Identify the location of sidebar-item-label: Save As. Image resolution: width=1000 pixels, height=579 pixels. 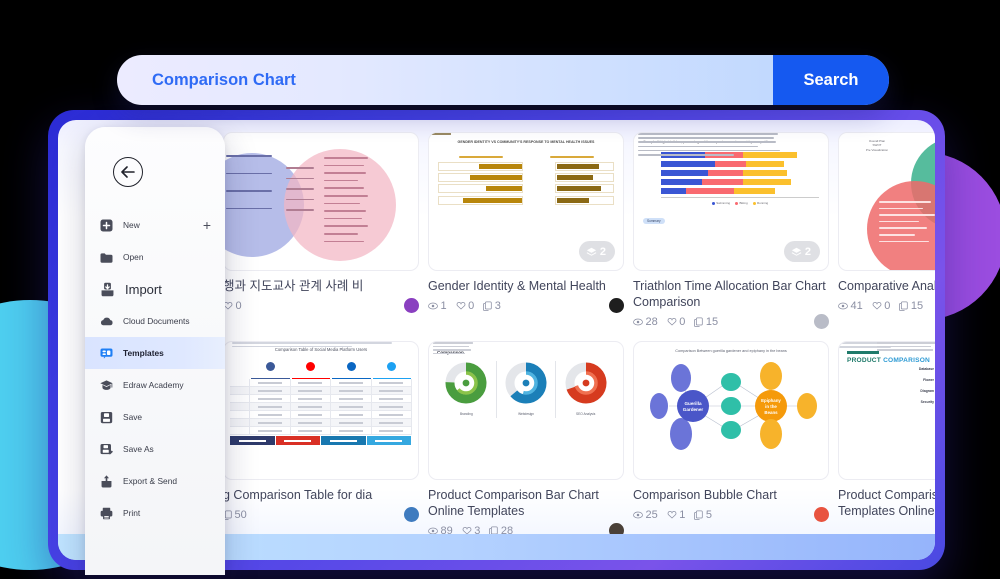
(138, 449).